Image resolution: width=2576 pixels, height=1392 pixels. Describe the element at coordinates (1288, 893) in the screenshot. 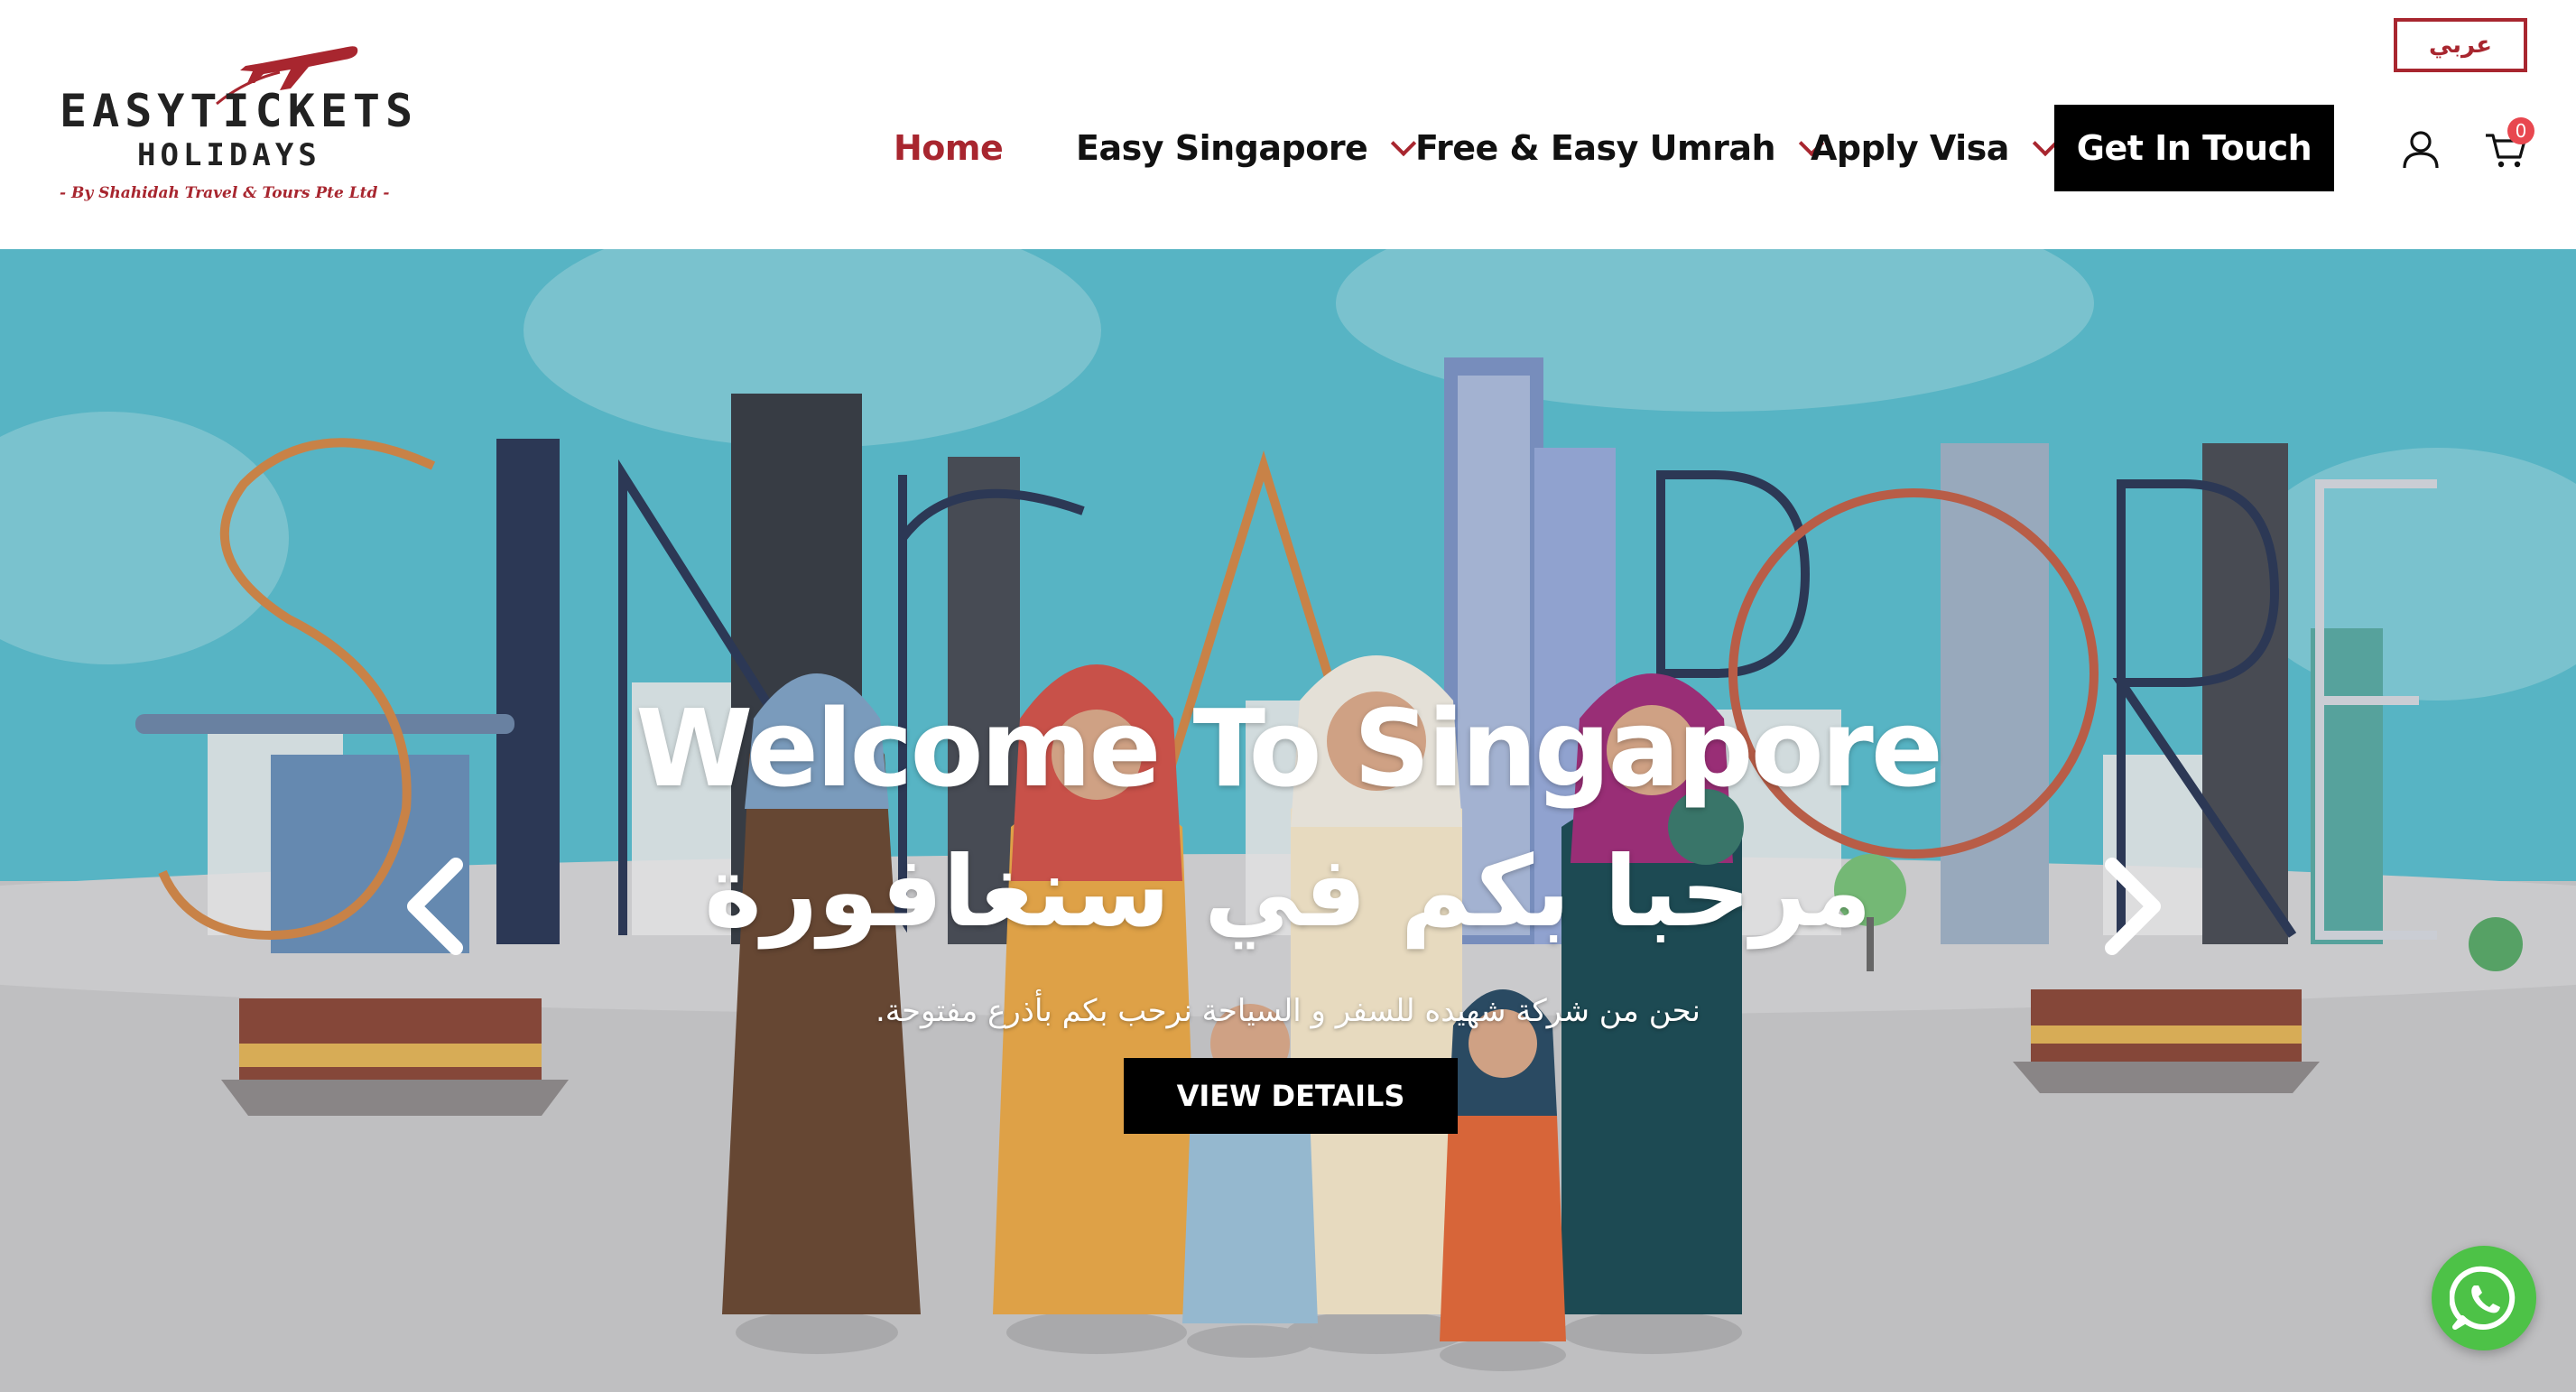

I see `hero-title-arabic: مرحبا بكم في سنغافورة` at that location.